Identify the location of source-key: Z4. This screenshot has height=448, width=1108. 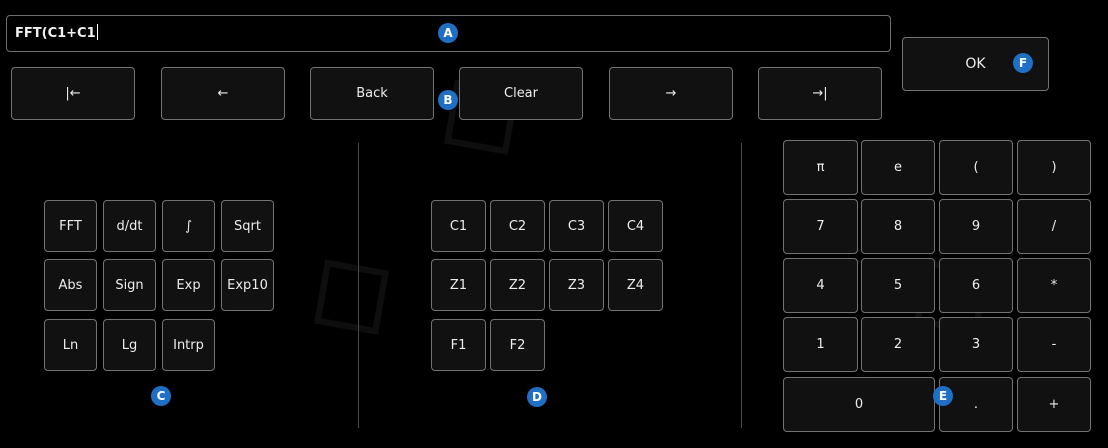
(635, 285).